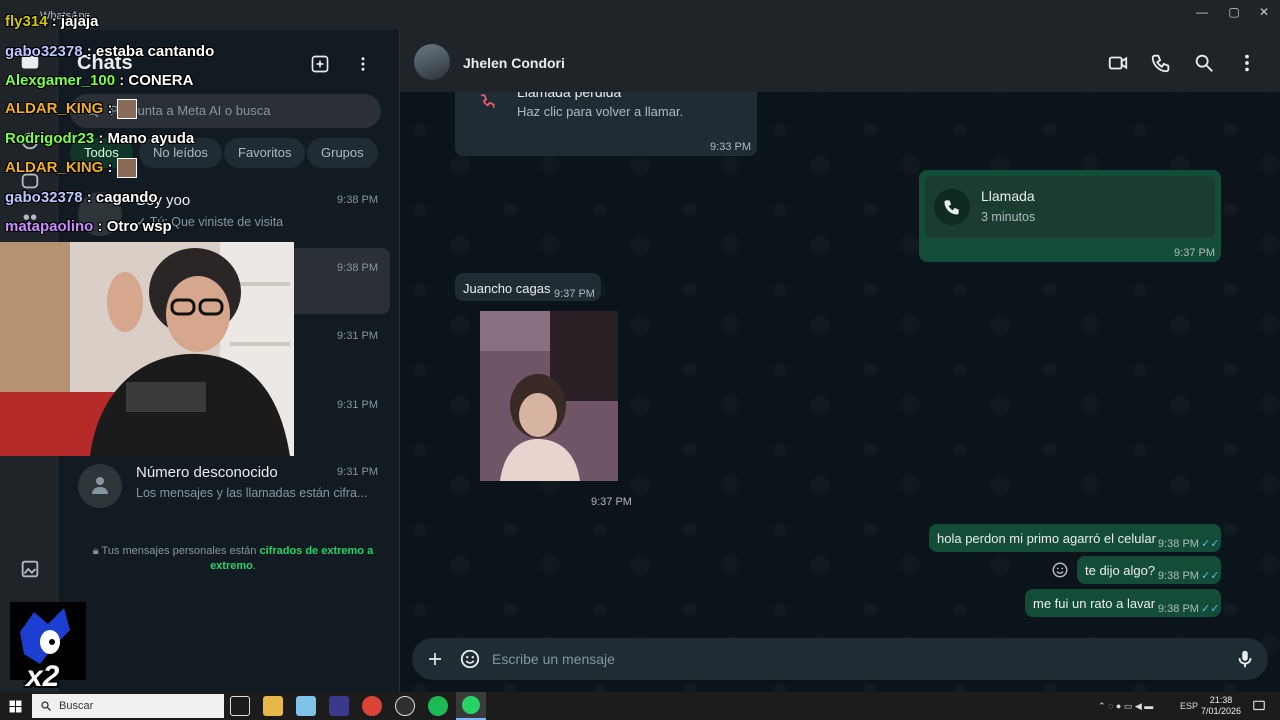 The width and height of the screenshot is (1280, 720). Describe the element at coordinates (48, 647) in the screenshot. I see `sonic-overlay: x2` at that location.